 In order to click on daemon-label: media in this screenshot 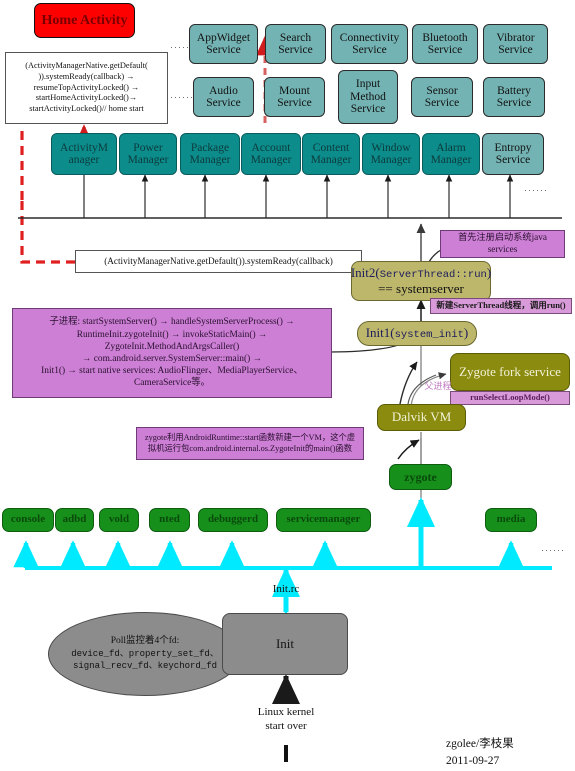, I will do `click(511, 519)`.